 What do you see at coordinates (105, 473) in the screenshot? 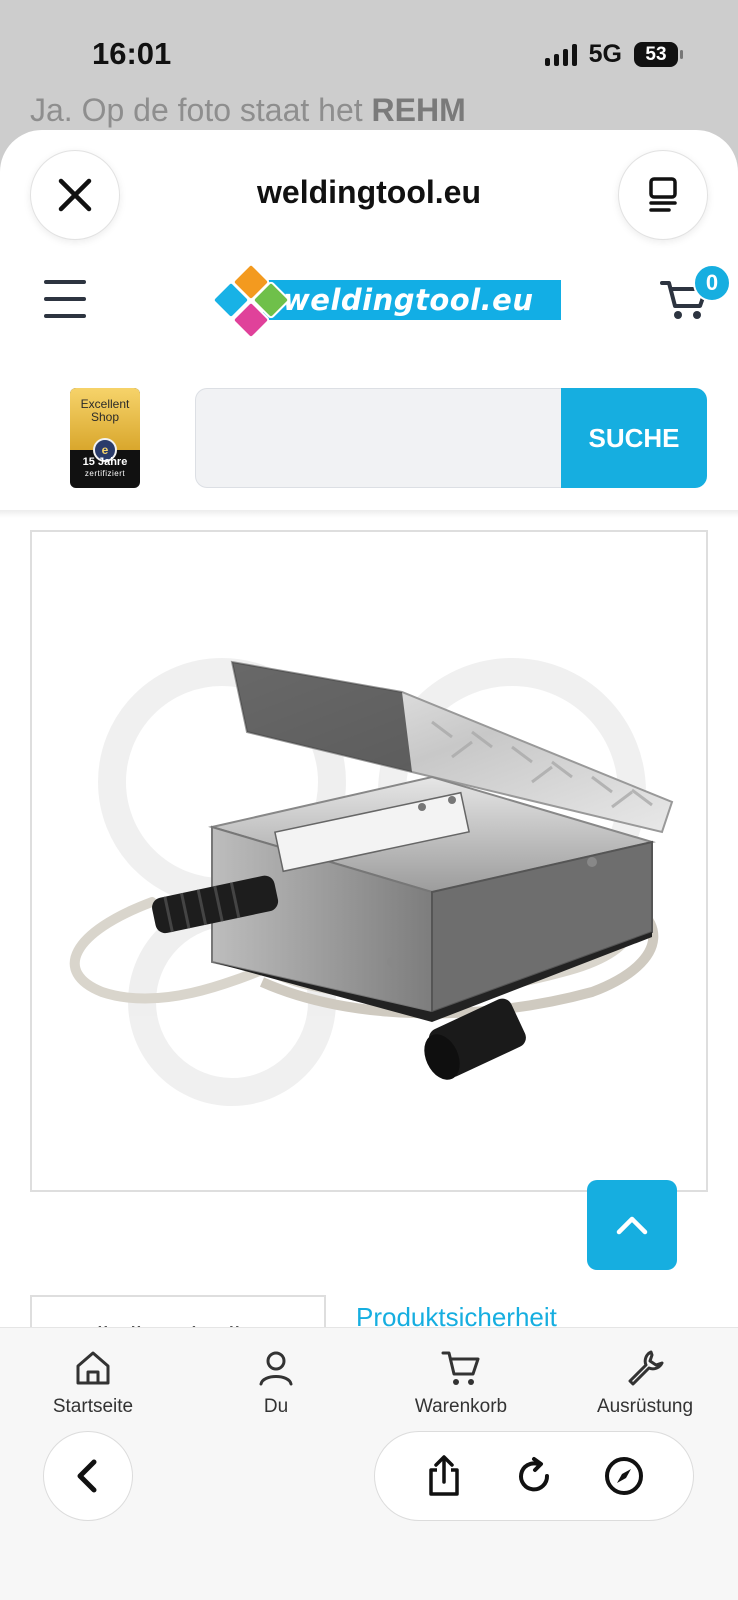
I see `trust-badge-certified: zertifiziert` at bounding box center [105, 473].